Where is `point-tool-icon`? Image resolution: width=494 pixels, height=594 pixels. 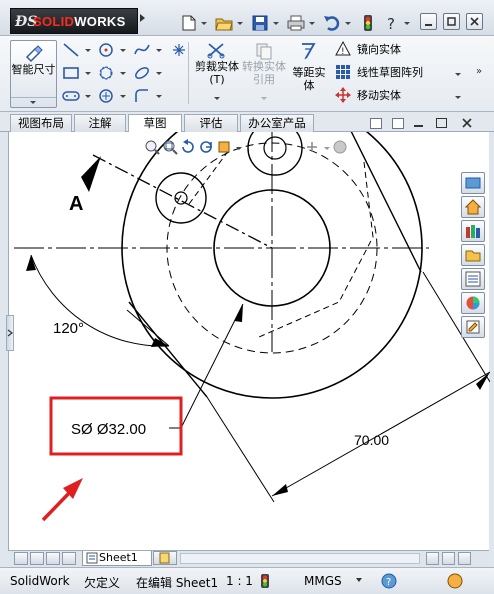
point-tool-icon is located at coordinates (179, 50).